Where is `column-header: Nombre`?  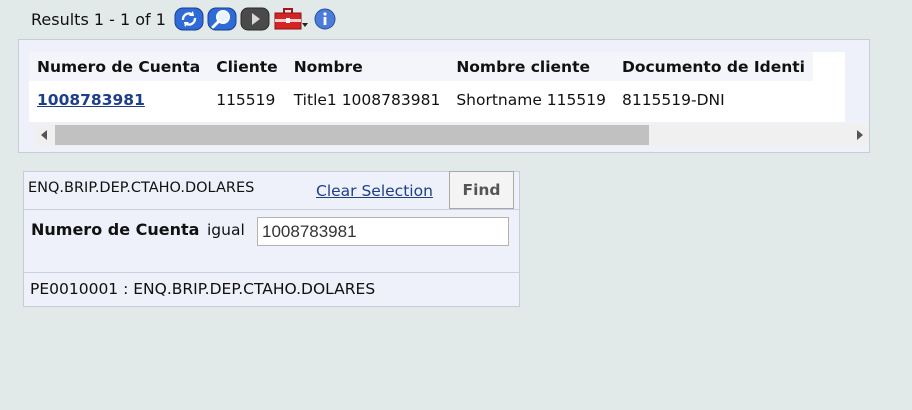
column-header: Nombre is located at coordinates (367, 66).